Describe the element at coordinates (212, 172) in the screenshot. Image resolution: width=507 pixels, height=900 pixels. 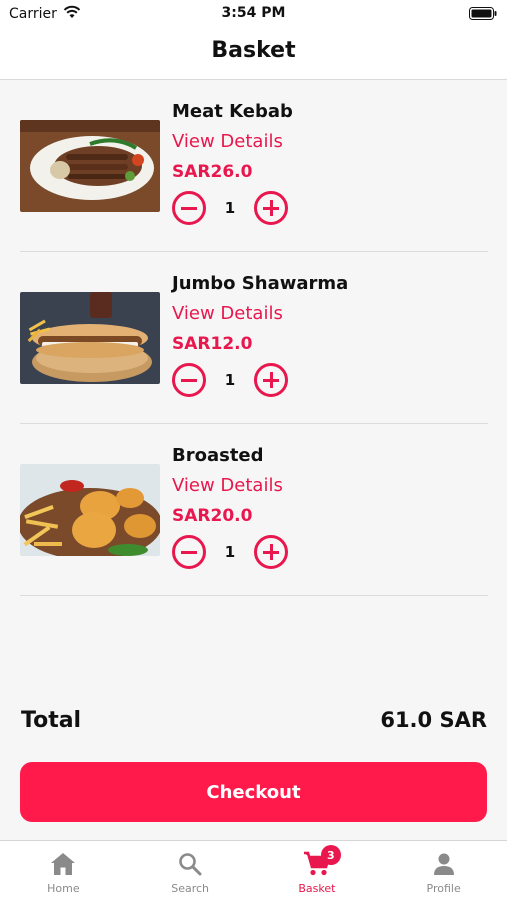
I see `item-price: SAR26.0` at that location.